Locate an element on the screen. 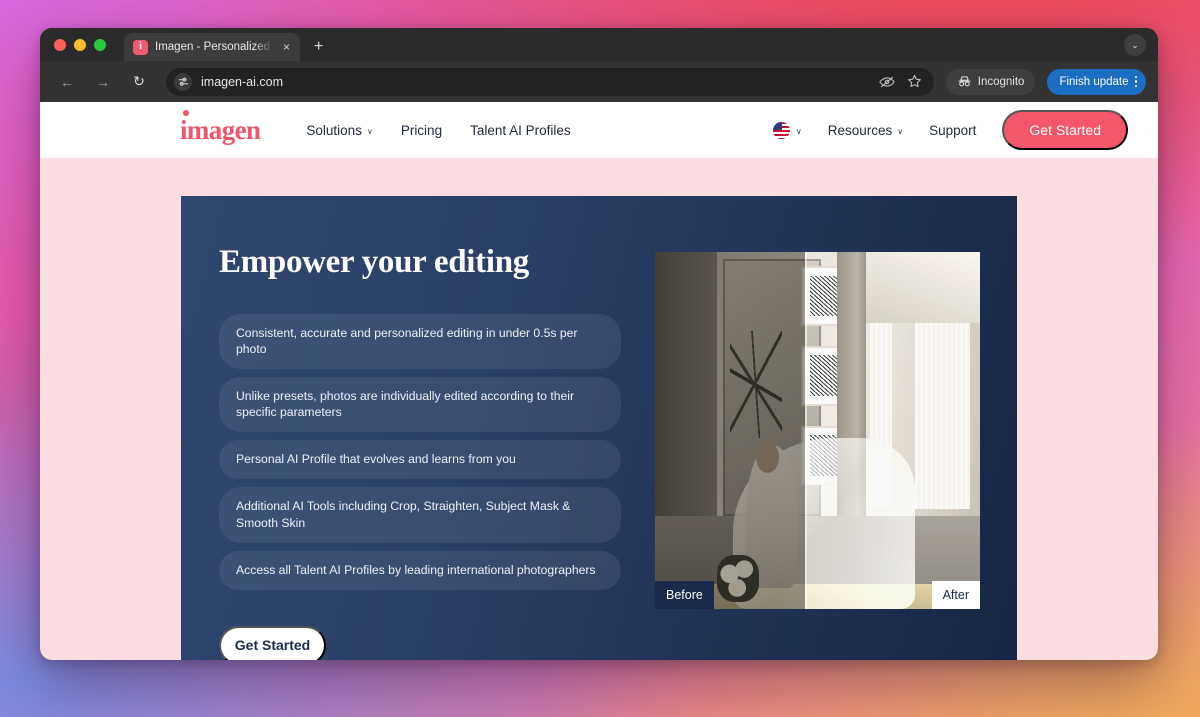  language-selector: ∨ is located at coordinates (787, 130).